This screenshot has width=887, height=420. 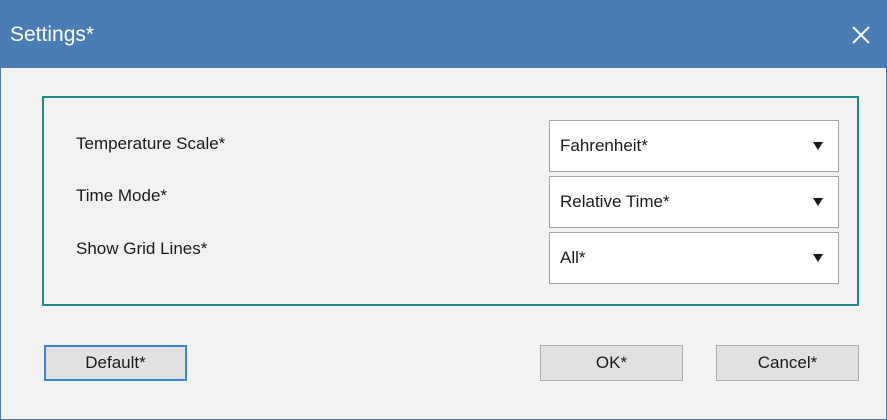 I want to click on close-icon, so click(x=861, y=35).